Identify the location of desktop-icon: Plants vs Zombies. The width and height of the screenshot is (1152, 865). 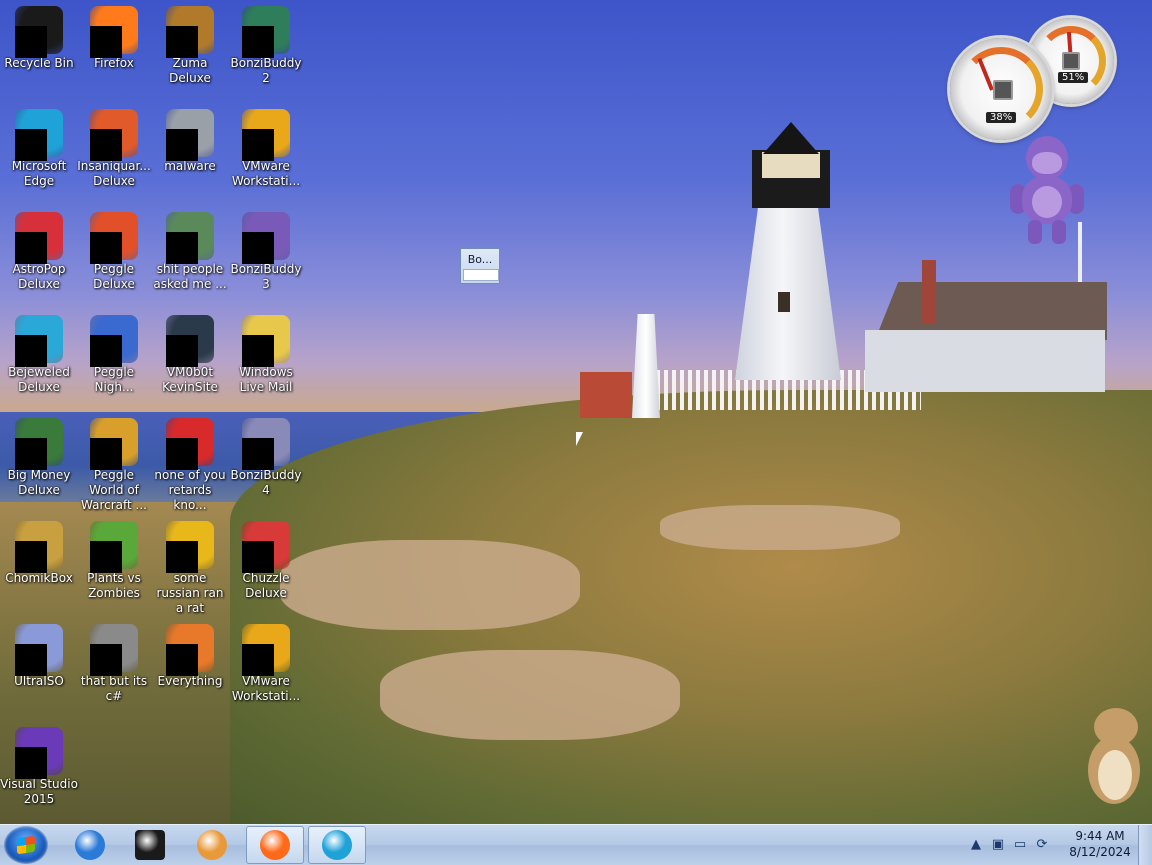
(114, 559).